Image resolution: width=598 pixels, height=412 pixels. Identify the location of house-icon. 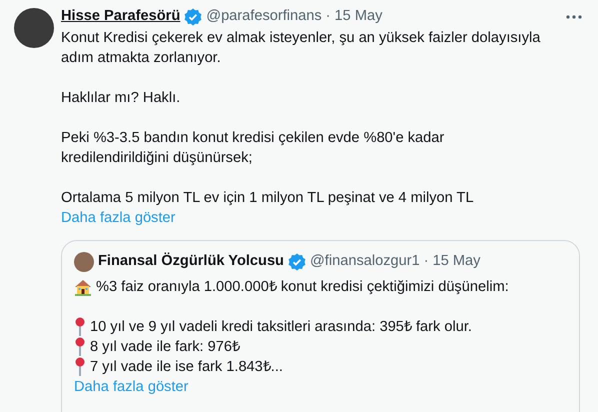
(83, 287).